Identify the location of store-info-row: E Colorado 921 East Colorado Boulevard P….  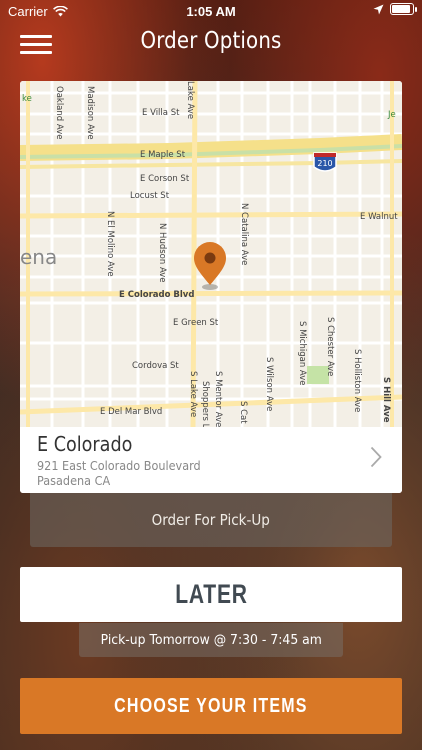
(211, 460).